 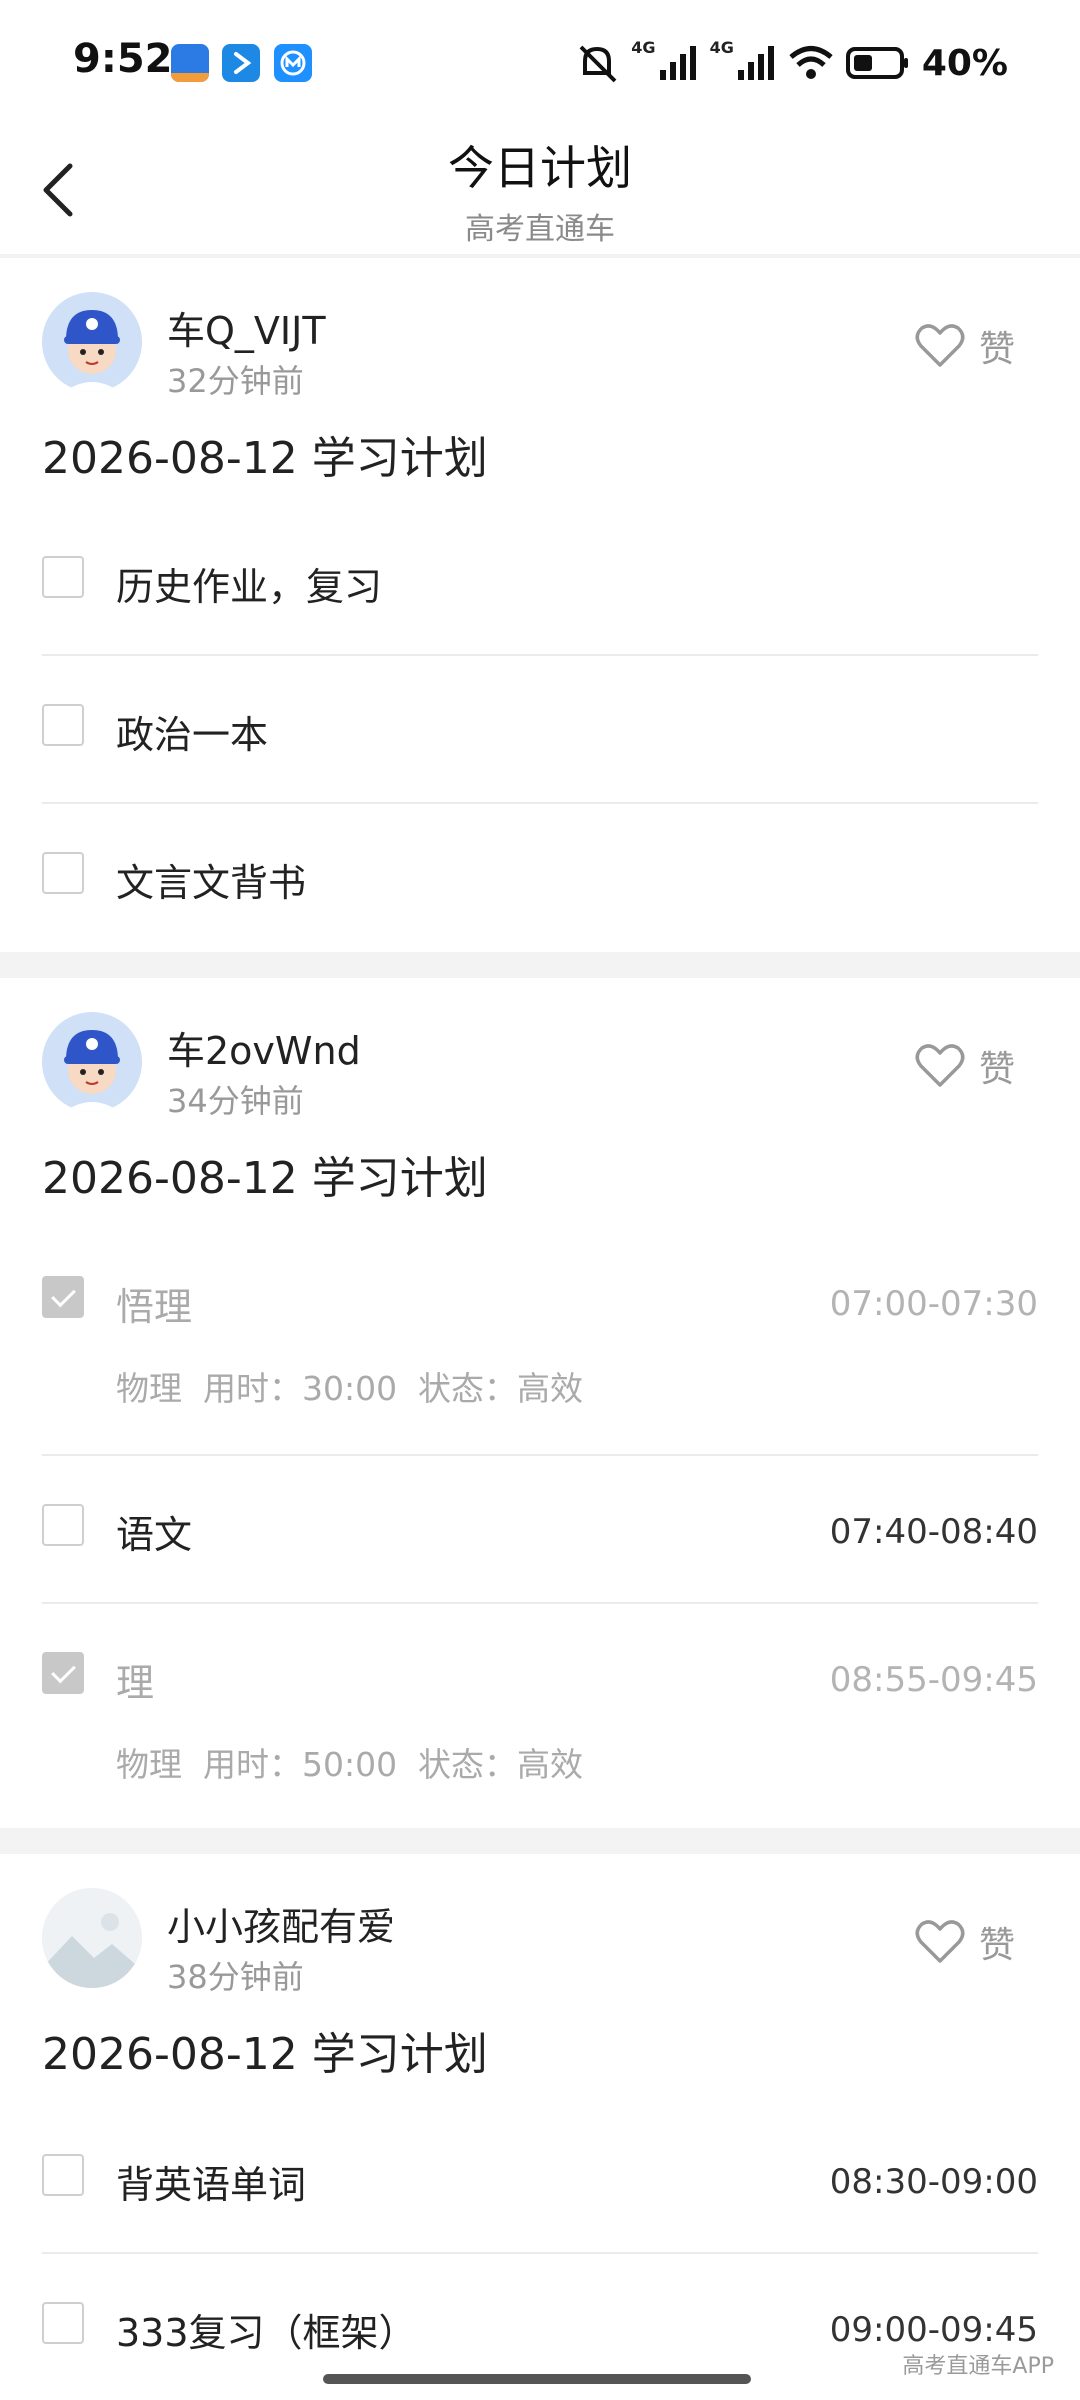 I want to click on task-name: 333复习（框架）, so click(x=266, y=2333).